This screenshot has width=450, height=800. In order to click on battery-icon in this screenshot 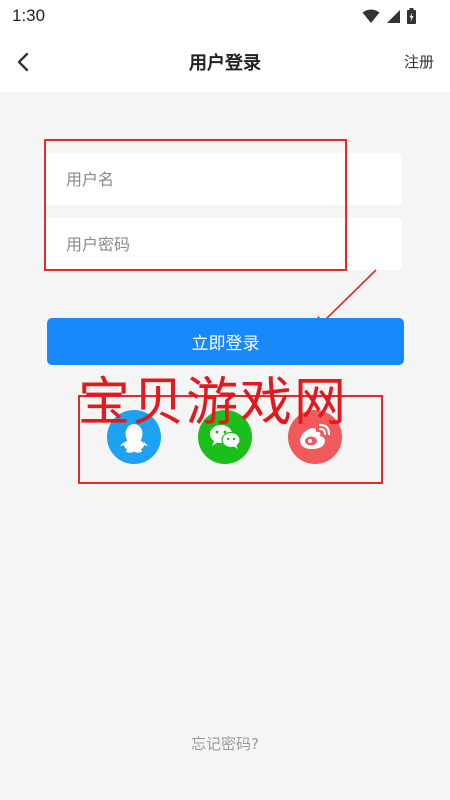, I will do `click(411, 16)`.